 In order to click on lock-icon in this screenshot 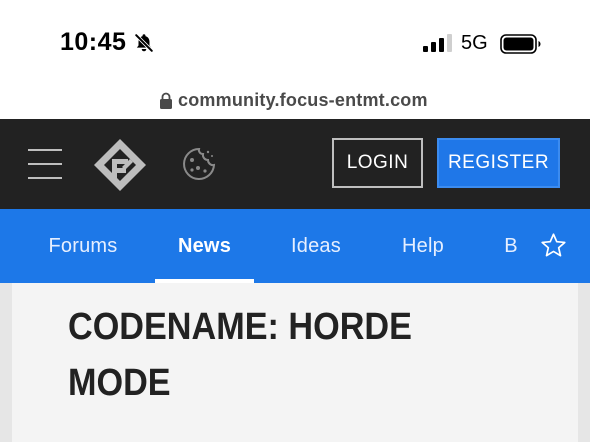, I will do `click(166, 100)`.